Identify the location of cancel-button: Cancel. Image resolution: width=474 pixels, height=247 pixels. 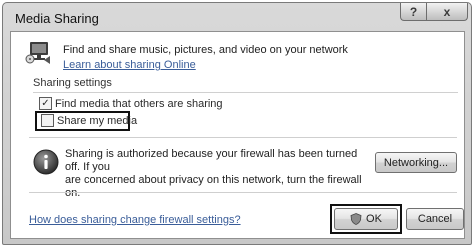
(435, 219).